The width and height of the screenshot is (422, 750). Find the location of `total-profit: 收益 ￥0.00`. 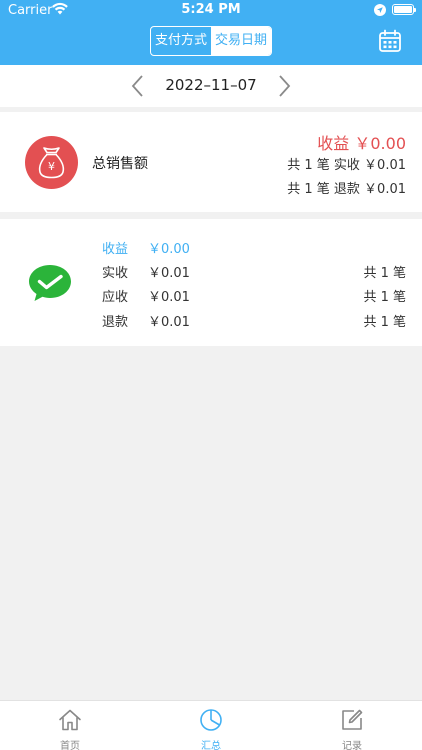

total-profit: 收益 ￥0.00 is located at coordinates (361, 143).